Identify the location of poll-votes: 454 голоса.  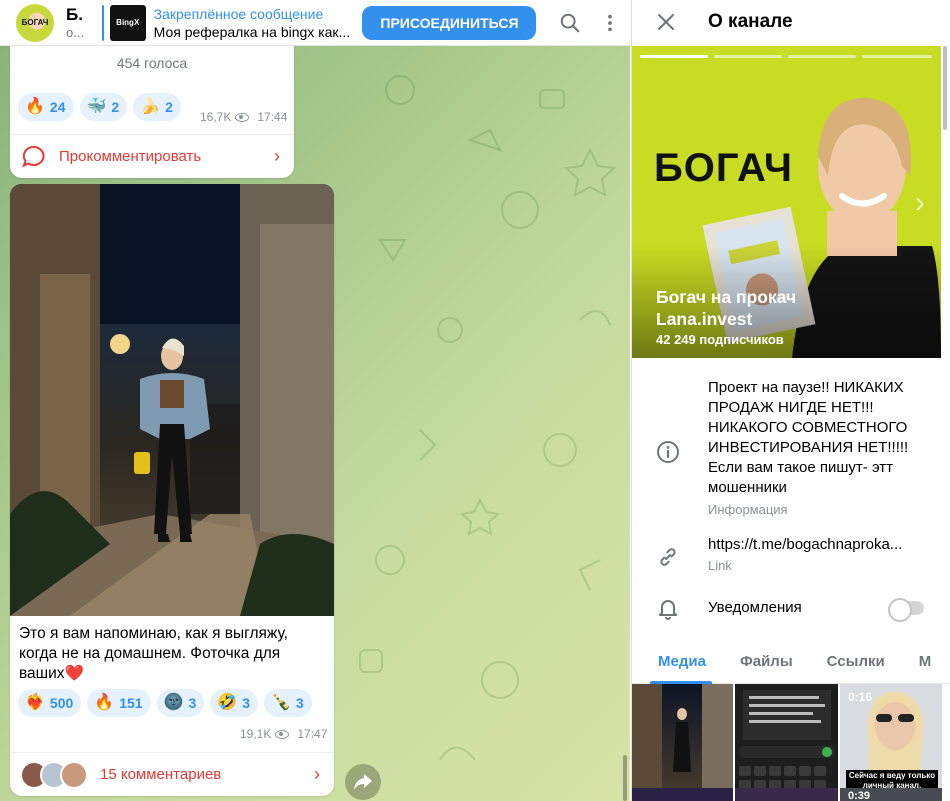
(152, 63).